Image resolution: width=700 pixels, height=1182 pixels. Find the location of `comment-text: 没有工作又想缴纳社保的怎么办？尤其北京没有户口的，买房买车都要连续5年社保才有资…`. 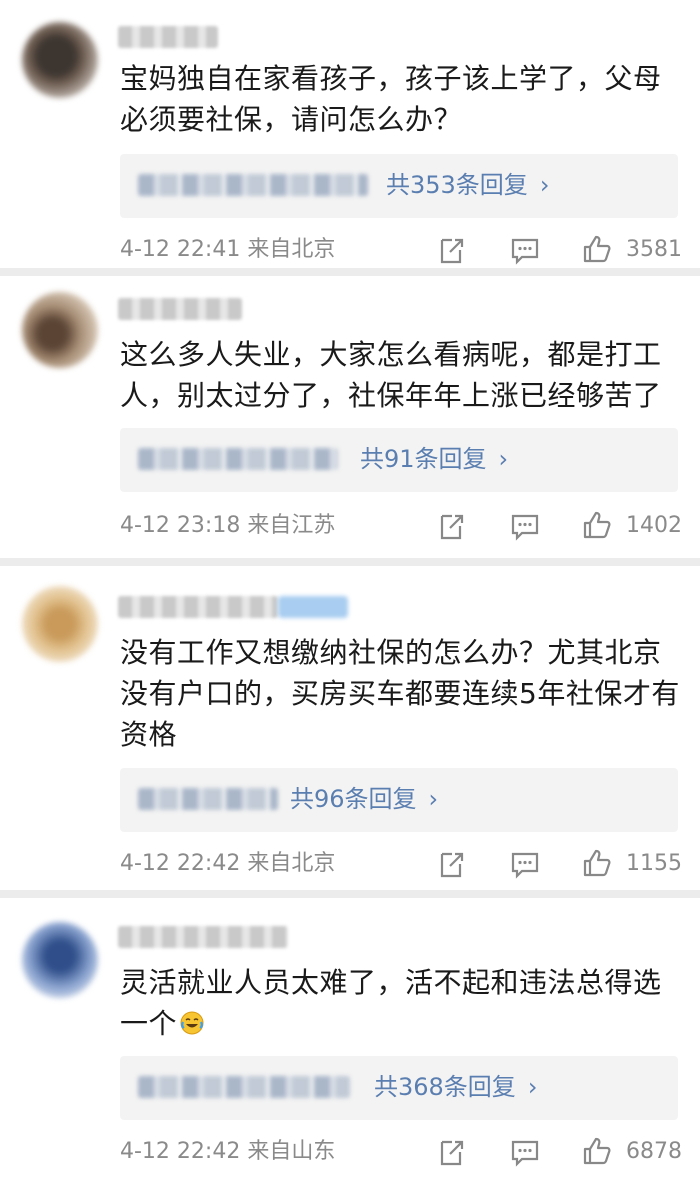

comment-text: 没有工作又想缴纳社保的怎么办？尤其北京没有户口的，买房买车都要连续5年社保才有资… is located at coordinates (400, 693).